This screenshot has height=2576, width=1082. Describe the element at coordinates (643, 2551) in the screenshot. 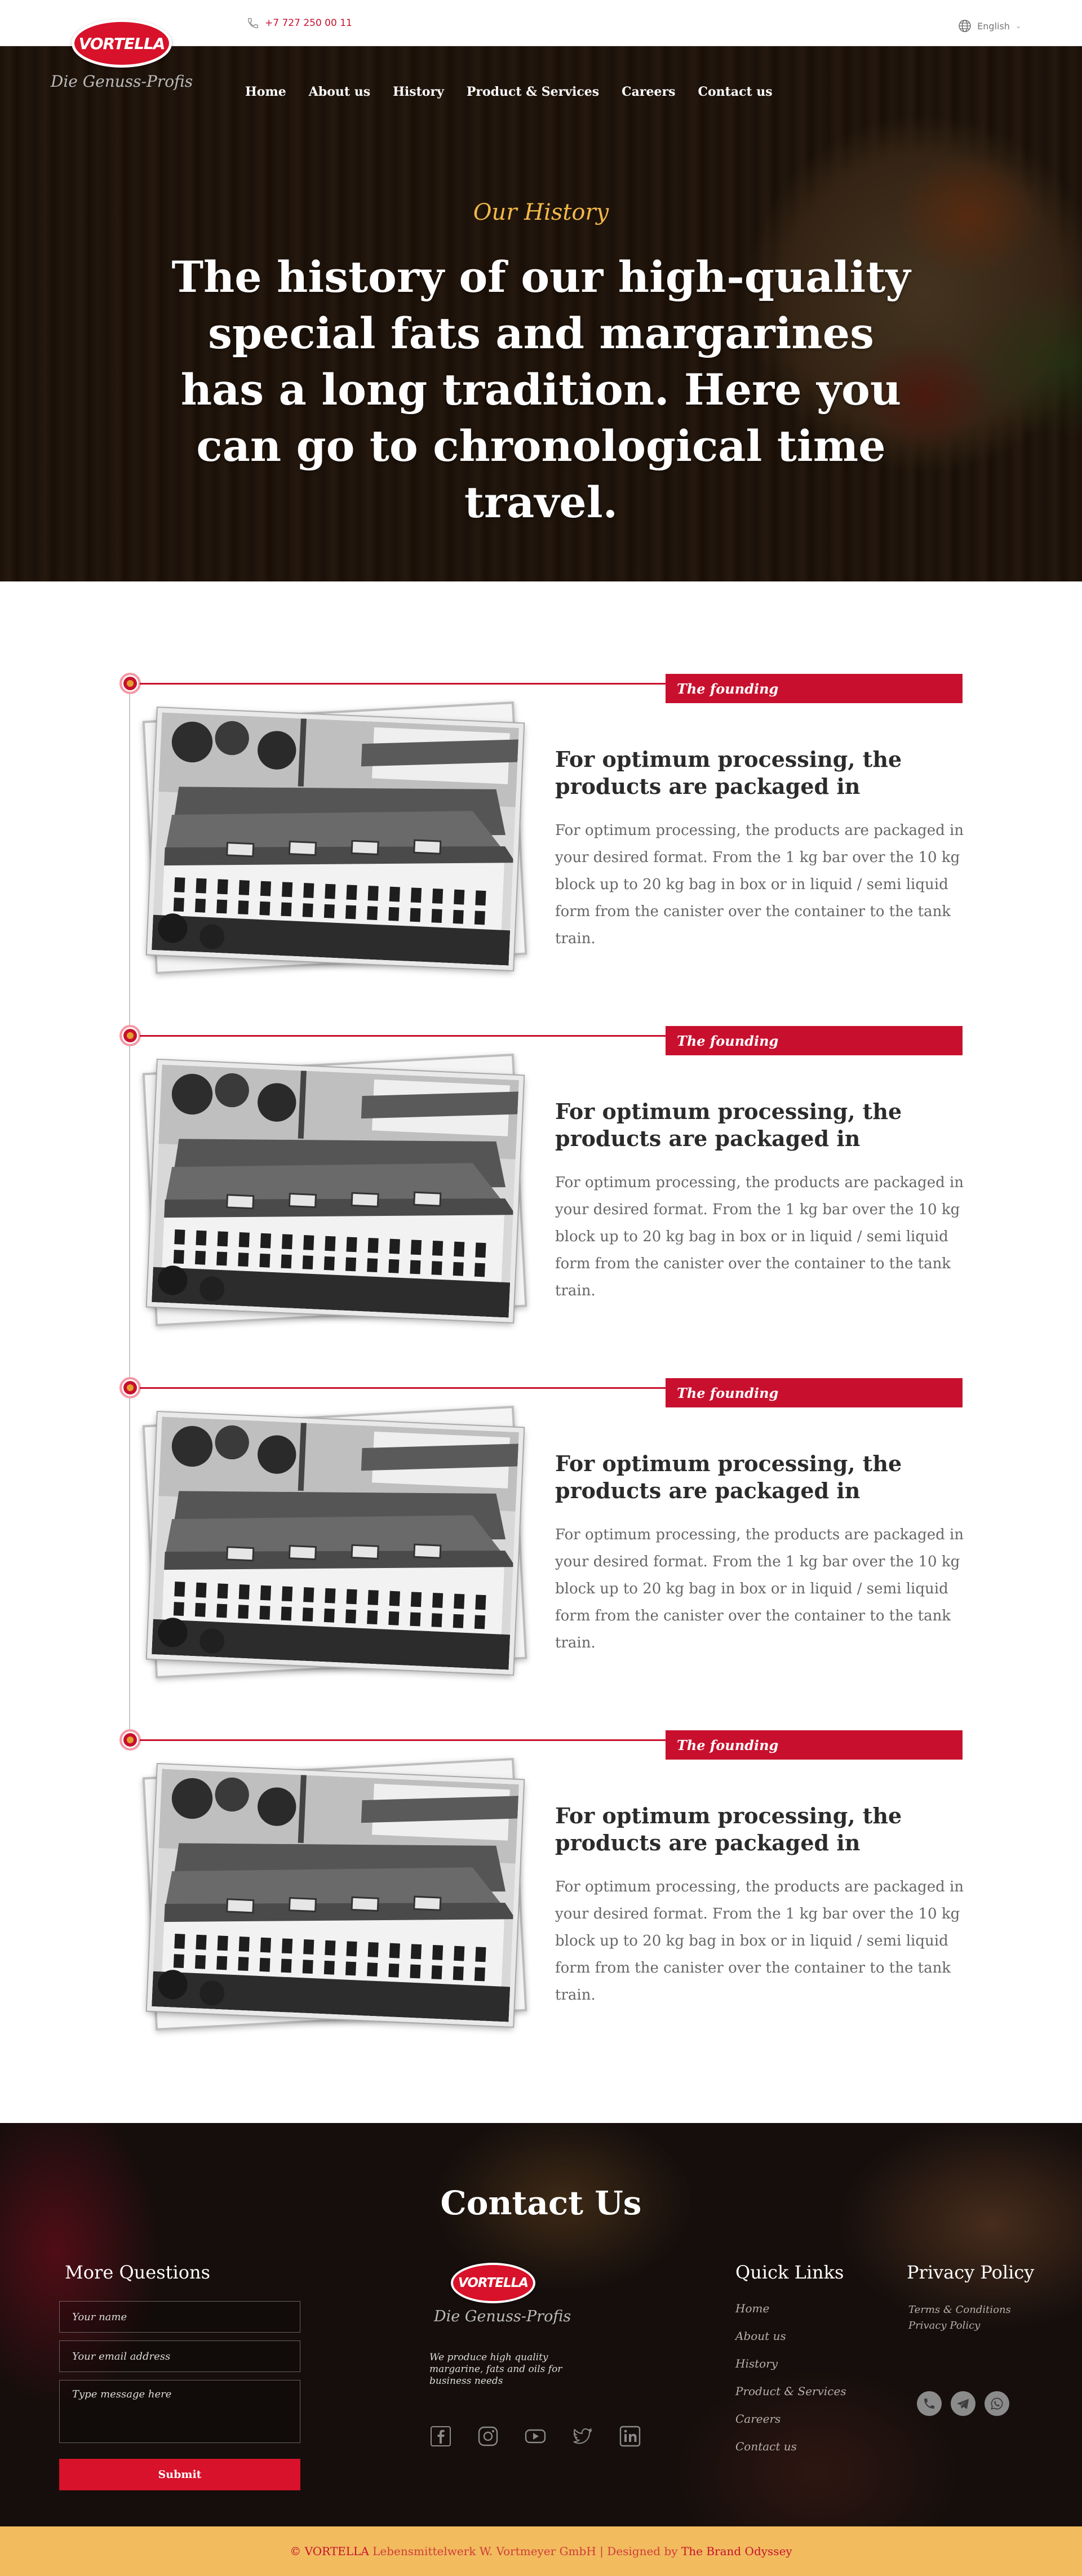

I see `designed-by-label: Designed by` at that location.